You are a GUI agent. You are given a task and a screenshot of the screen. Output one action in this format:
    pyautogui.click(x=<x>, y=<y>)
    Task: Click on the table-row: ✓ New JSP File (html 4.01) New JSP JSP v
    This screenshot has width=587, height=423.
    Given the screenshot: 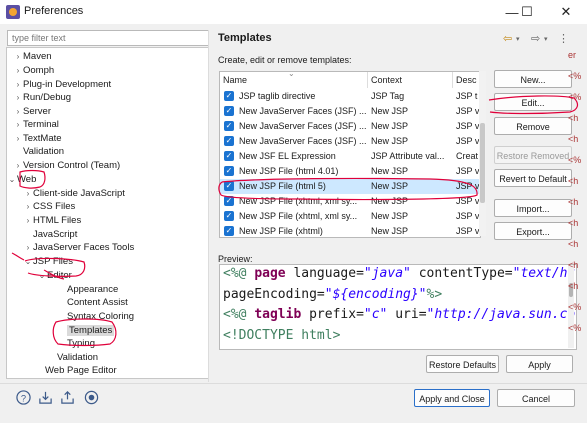 What is the action you would take?
    pyautogui.click(x=350, y=171)
    